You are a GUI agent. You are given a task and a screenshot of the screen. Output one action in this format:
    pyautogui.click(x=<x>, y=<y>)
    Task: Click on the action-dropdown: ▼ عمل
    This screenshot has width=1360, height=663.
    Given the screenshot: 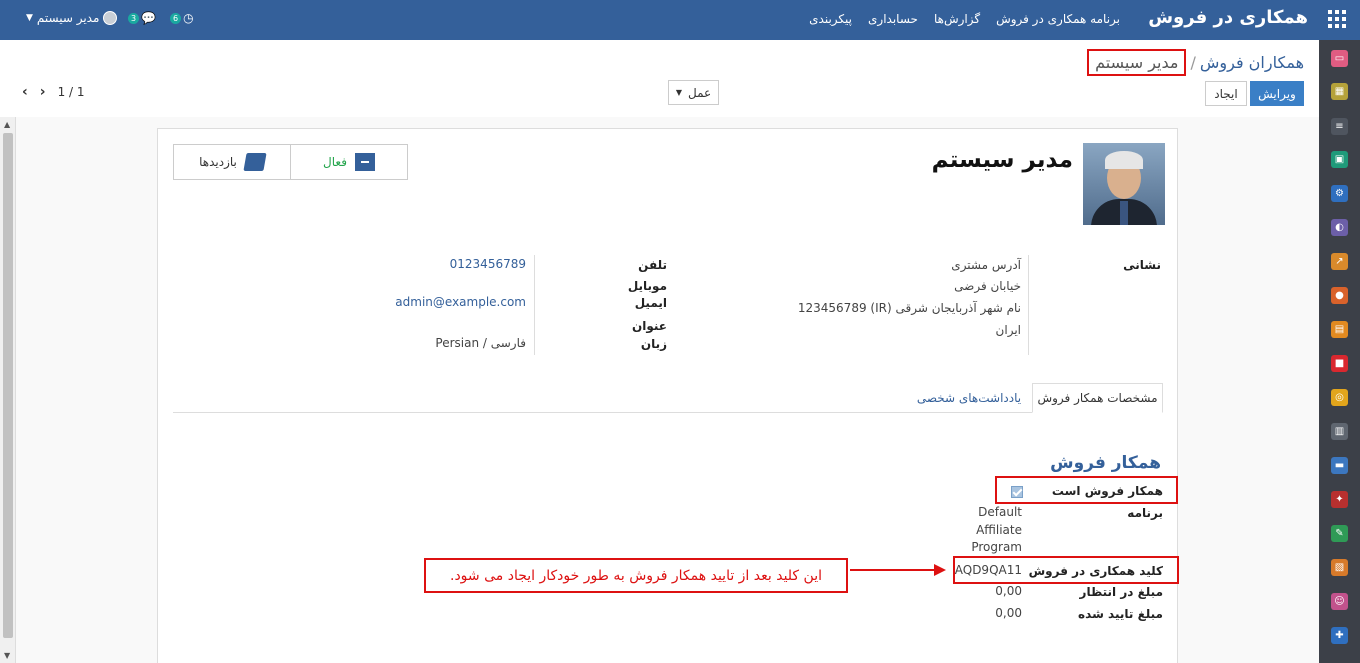 What is the action you would take?
    pyautogui.click(x=693, y=92)
    